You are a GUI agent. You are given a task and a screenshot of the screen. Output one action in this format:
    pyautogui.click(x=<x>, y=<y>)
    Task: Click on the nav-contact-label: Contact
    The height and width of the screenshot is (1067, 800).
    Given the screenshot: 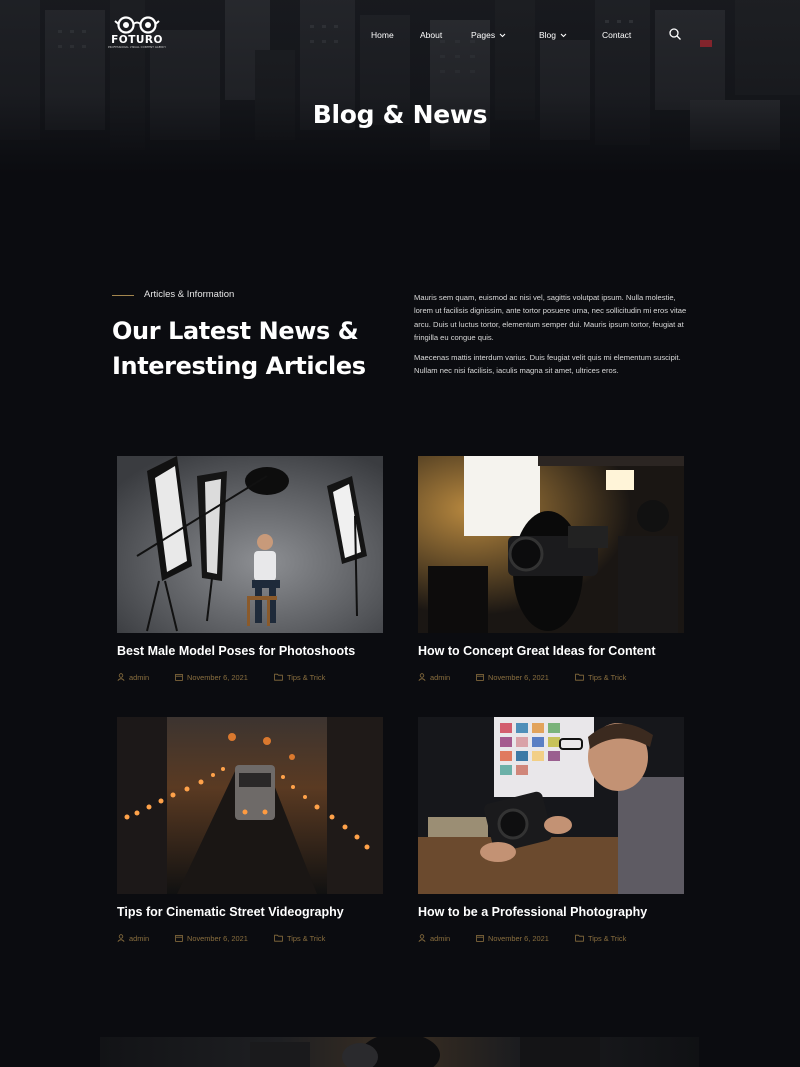 What is the action you would take?
    pyautogui.click(x=617, y=35)
    